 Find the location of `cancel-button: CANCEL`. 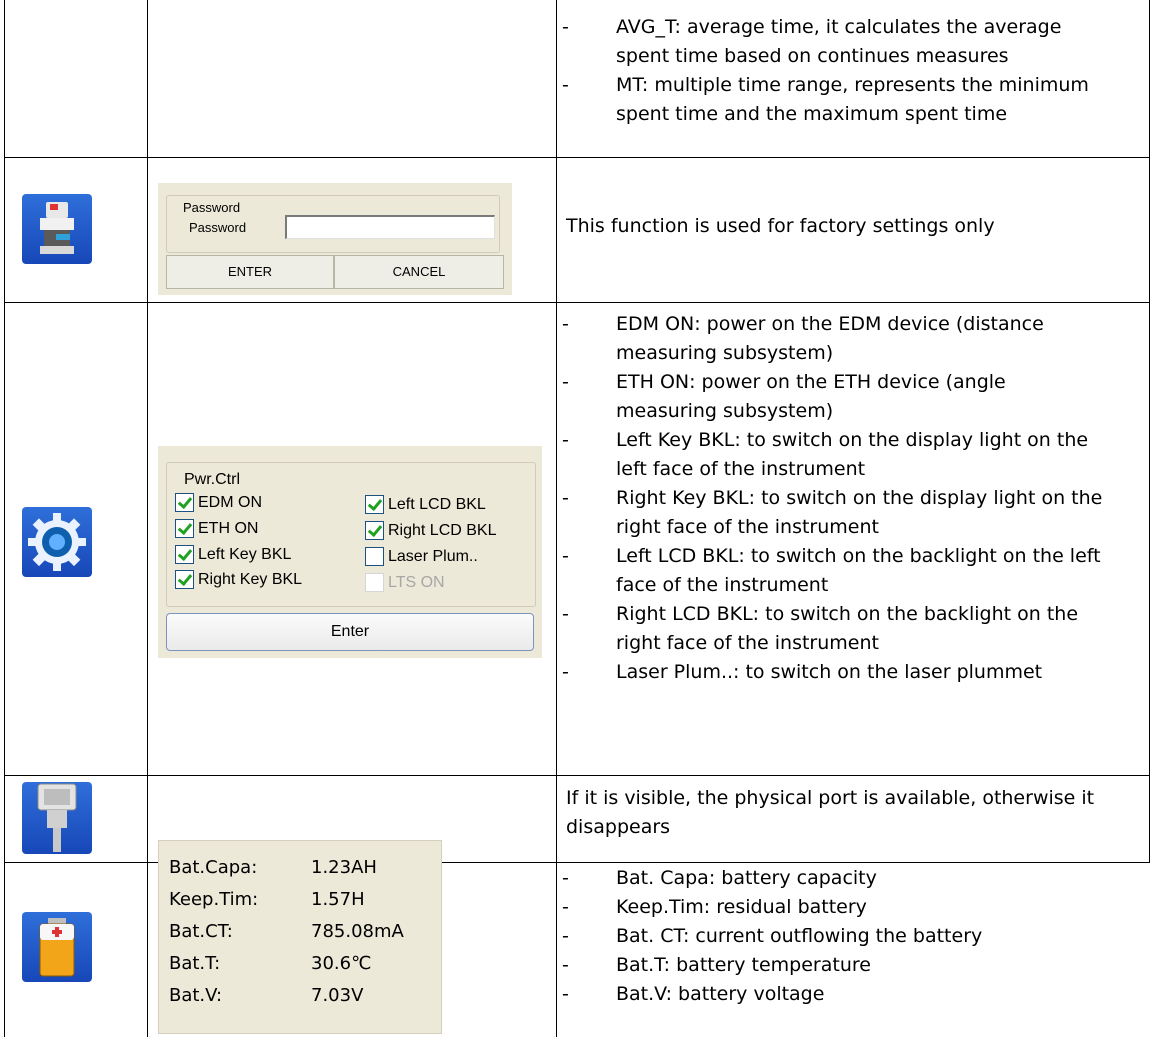

cancel-button: CANCEL is located at coordinates (419, 272).